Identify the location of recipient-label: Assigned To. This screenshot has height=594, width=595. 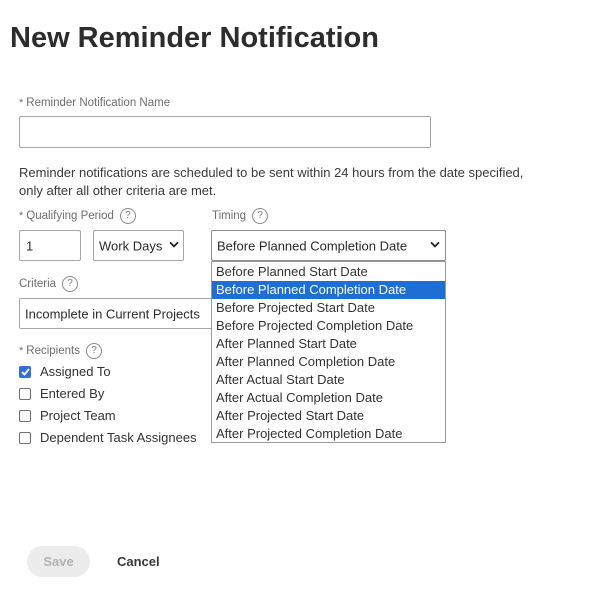
(75, 371).